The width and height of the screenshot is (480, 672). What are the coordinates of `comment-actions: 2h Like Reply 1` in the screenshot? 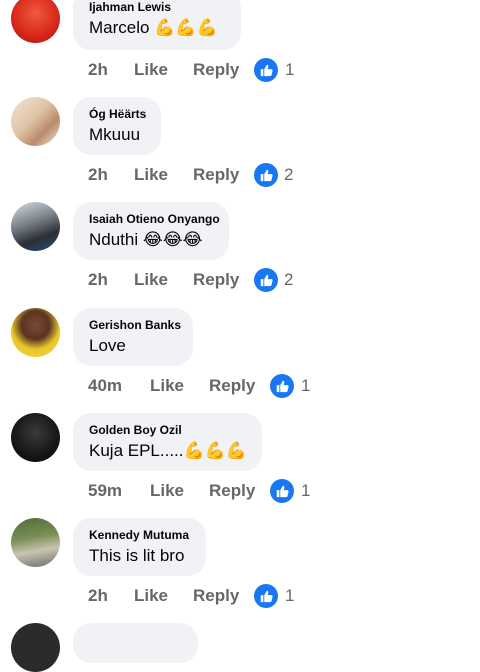 It's located at (238, 596).